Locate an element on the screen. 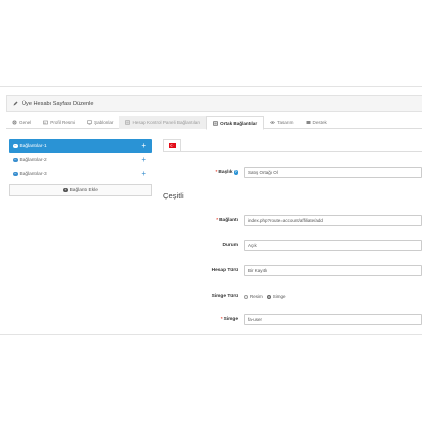 This screenshot has width=422, height=422. sidebar-item-baglantilar-3: − Bağlantılar-3 + is located at coordinates (80, 174).